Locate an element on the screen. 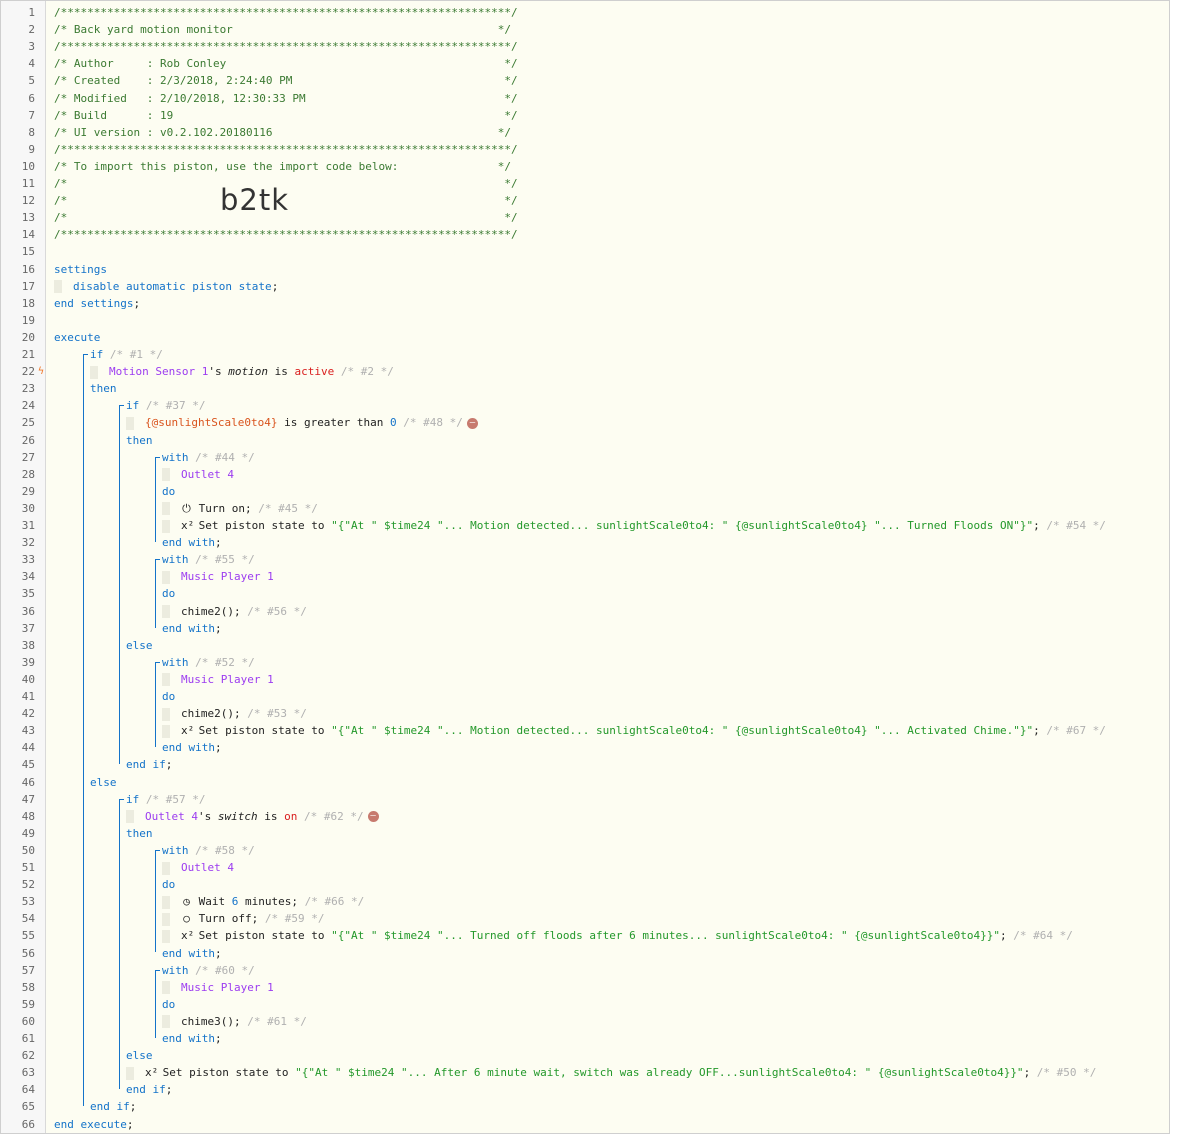 The width and height of the screenshot is (1178, 1143). code-line: 7 /* Build : 19 */ is located at coordinates (585, 115).